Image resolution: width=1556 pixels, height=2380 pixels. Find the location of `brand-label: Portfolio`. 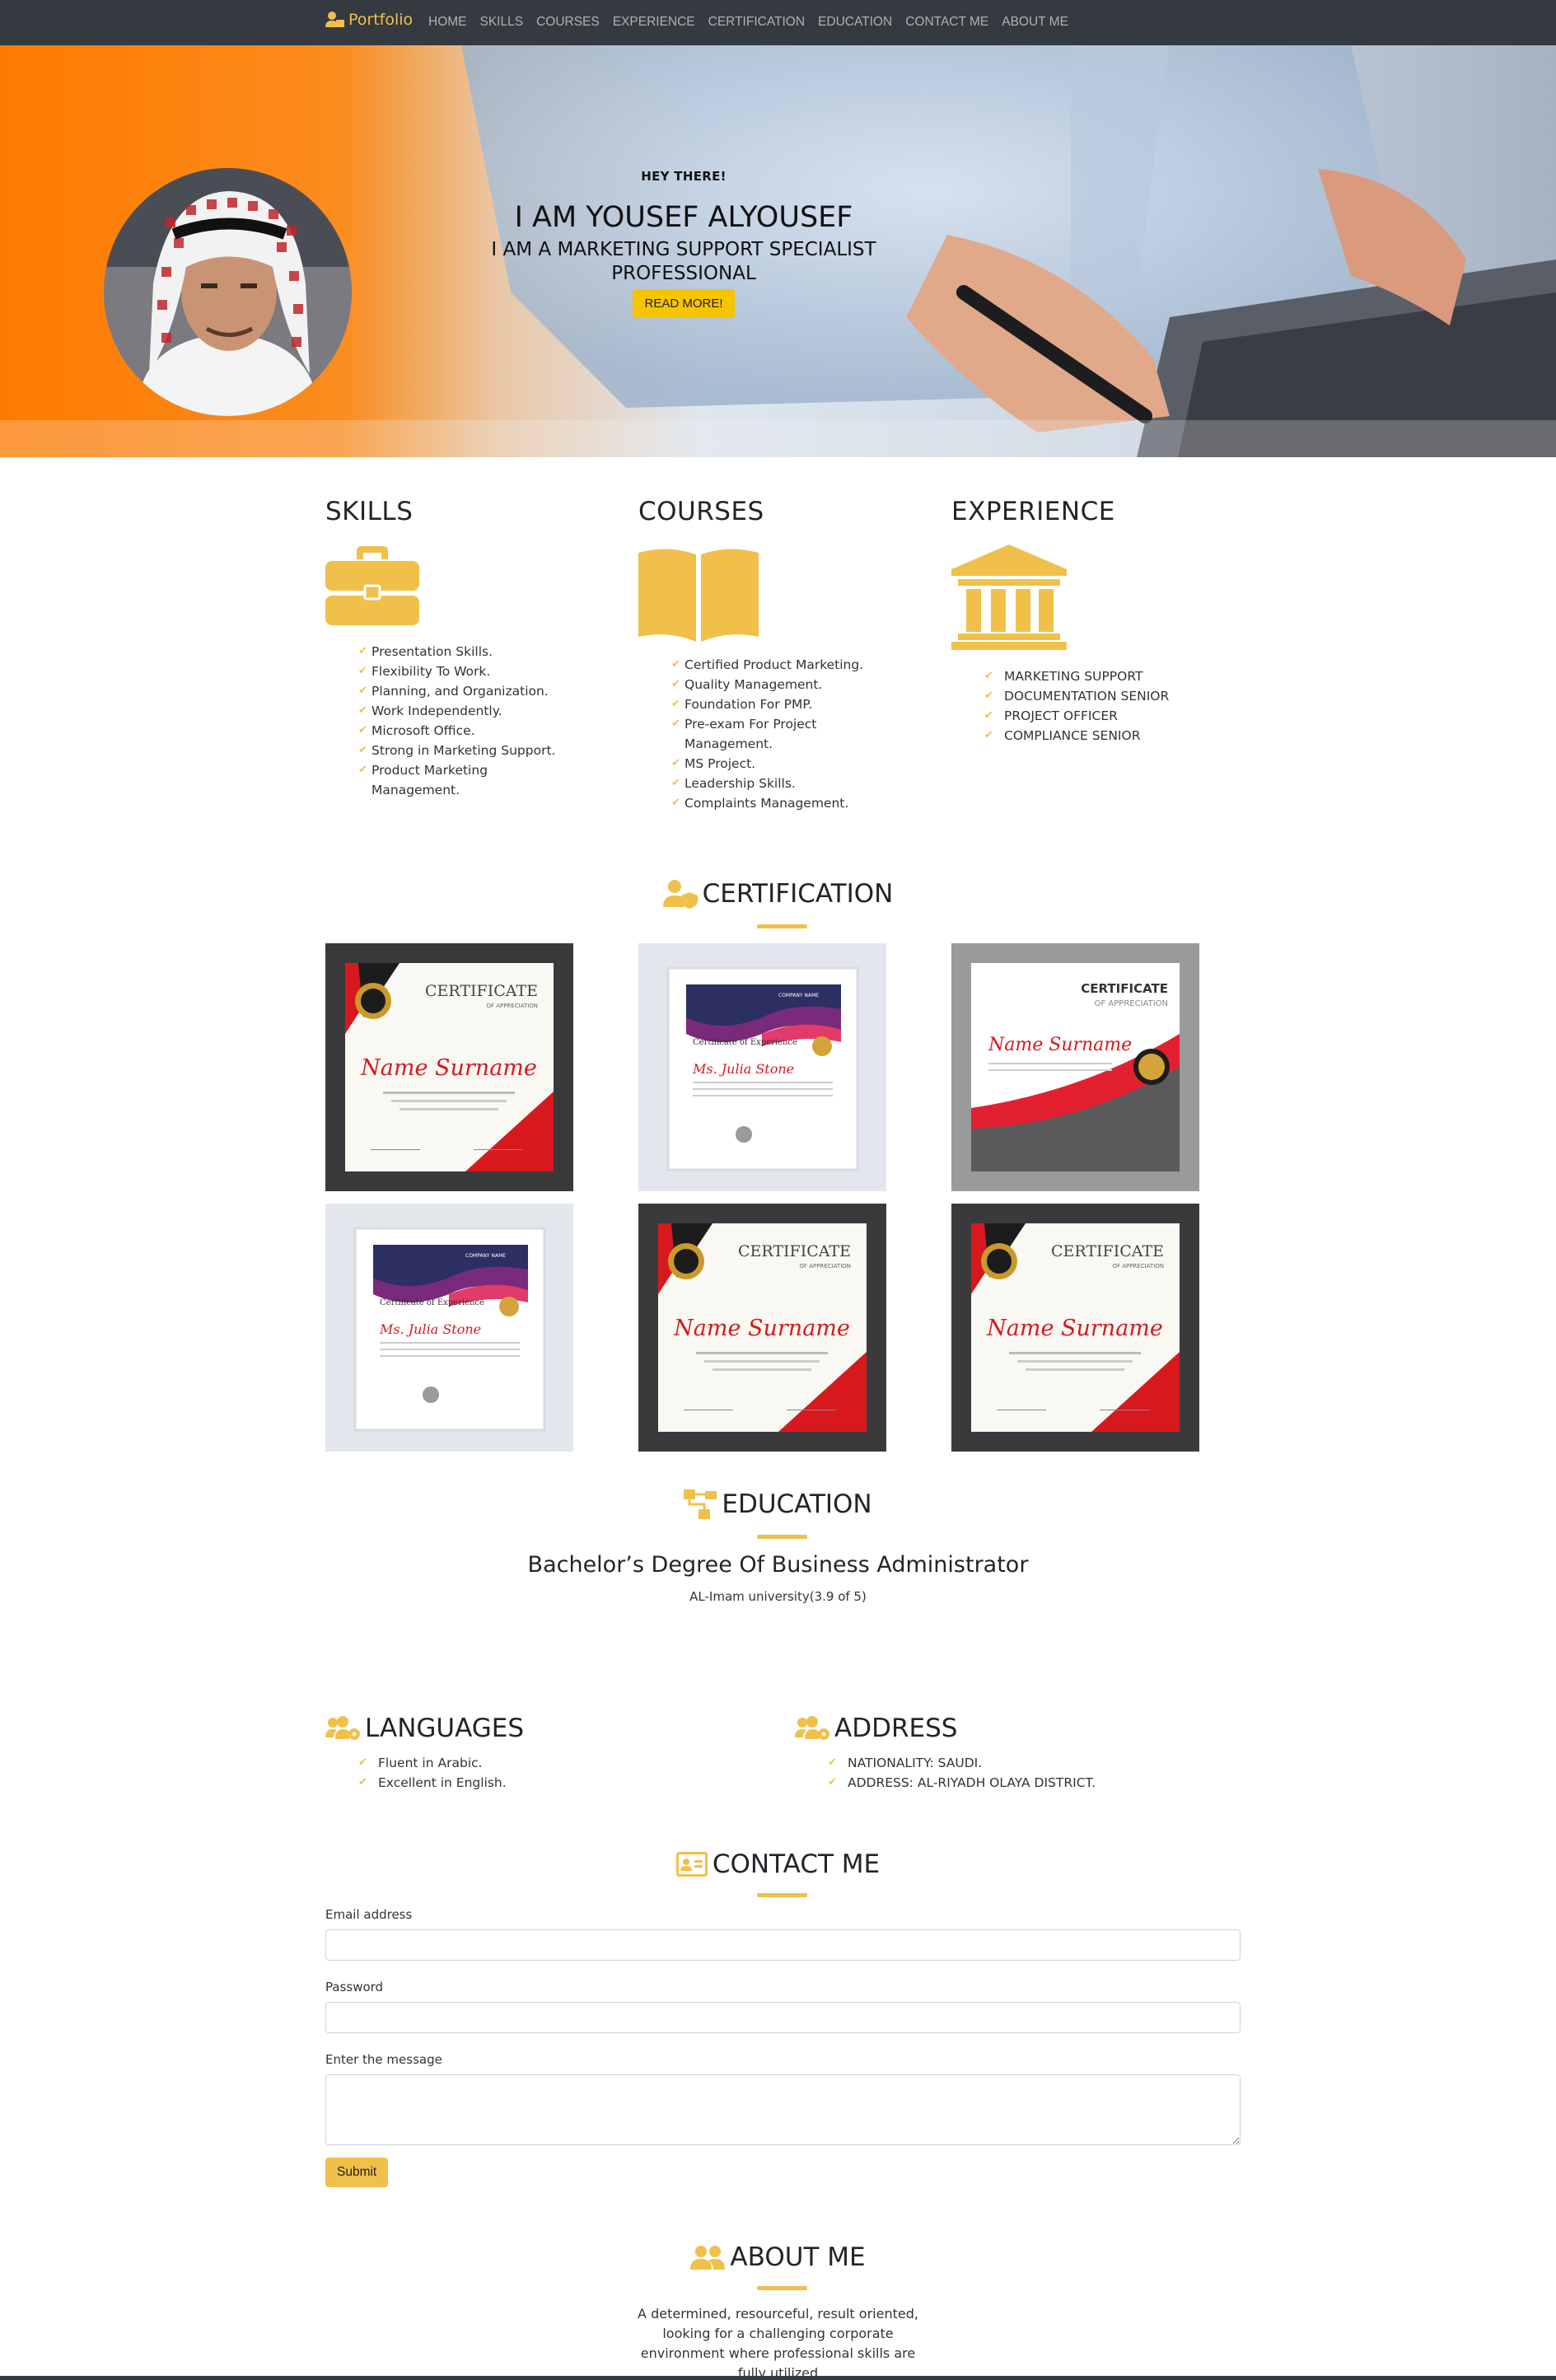

brand-label: Portfolio is located at coordinates (381, 20).